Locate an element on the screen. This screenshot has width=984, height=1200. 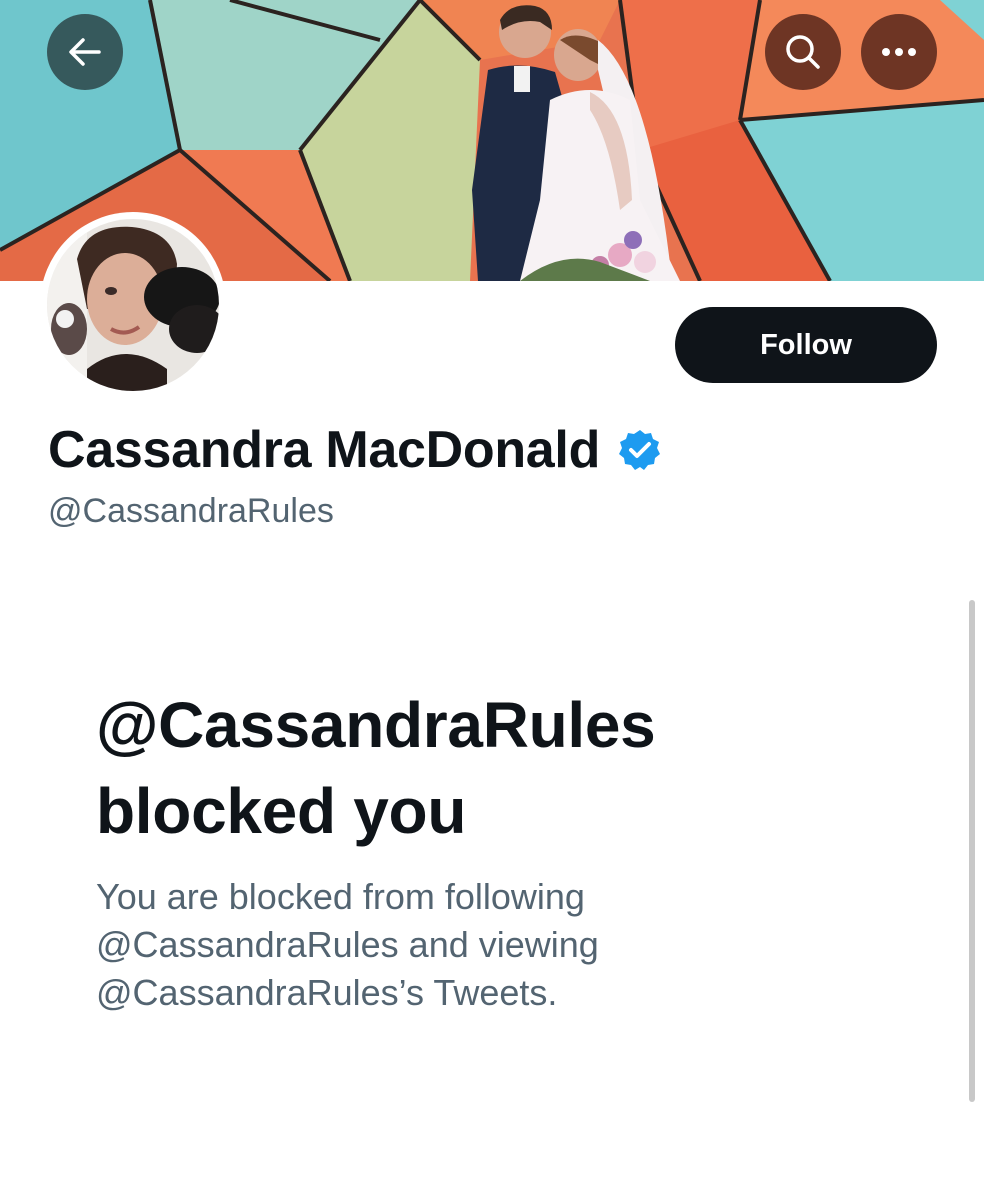
search-button is located at coordinates (803, 52).